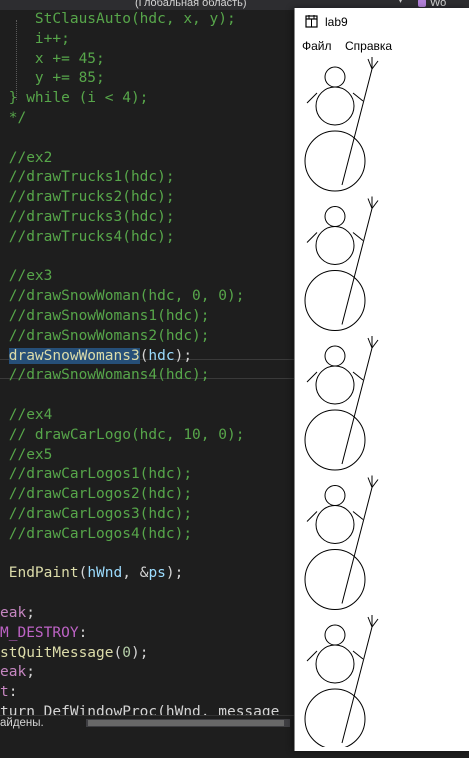  I want to click on code-line: //drawTrucks4(hdc);, so click(87, 237).